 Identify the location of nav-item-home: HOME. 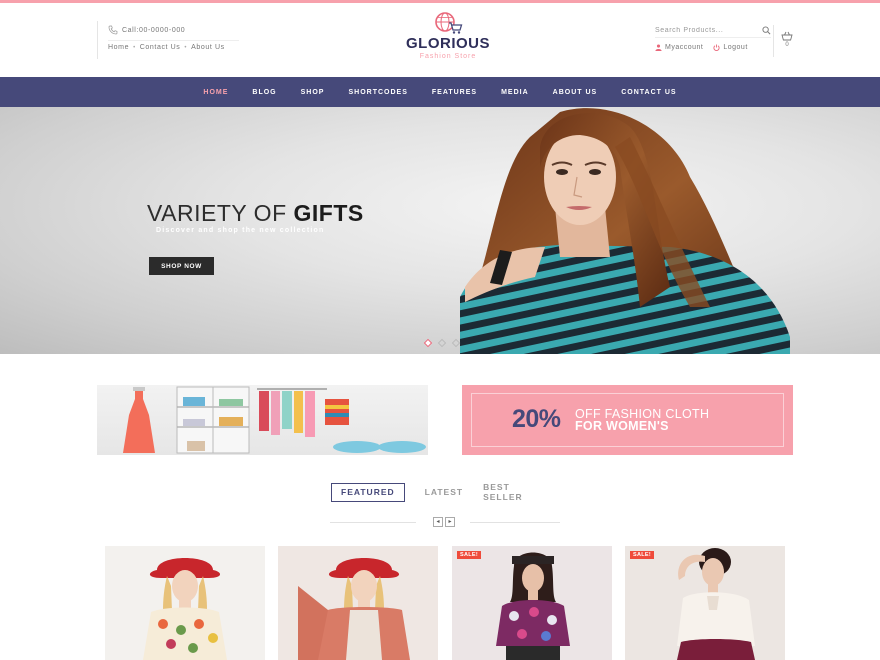
(215, 92).